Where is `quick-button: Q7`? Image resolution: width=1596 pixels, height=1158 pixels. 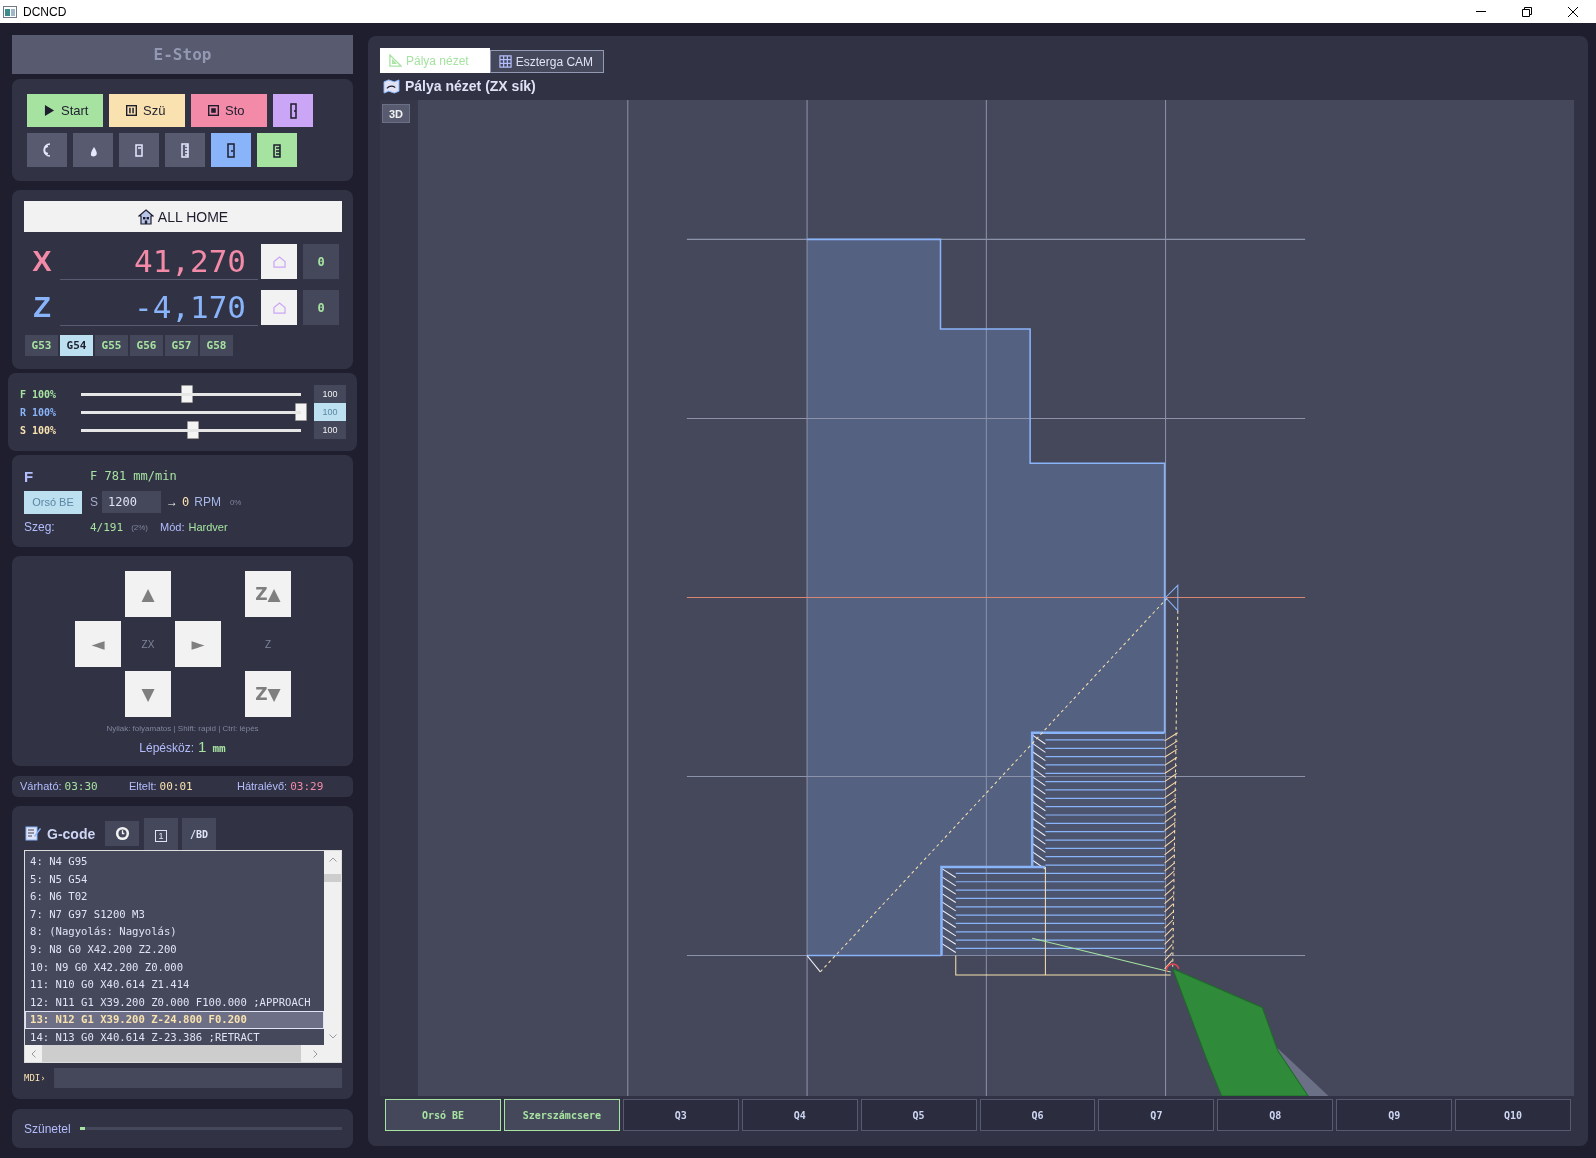
quick-button: Q7 is located at coordinates (1156, 1115).